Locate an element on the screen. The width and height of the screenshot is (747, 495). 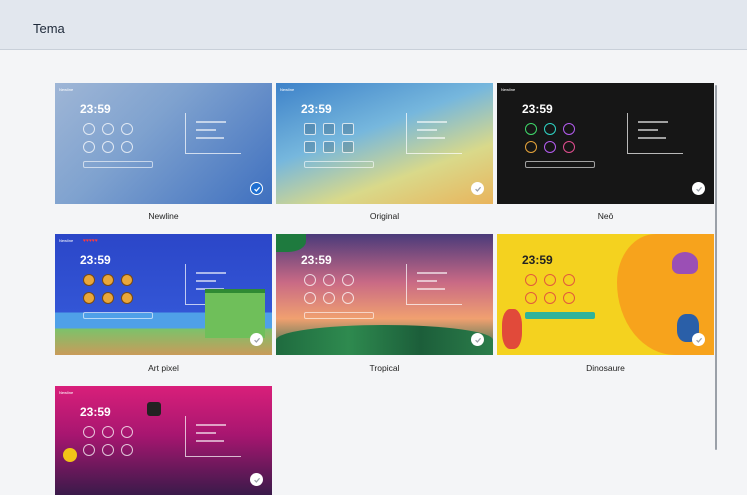
theme-label-newline: Newline is located at coordinates (163, 216).